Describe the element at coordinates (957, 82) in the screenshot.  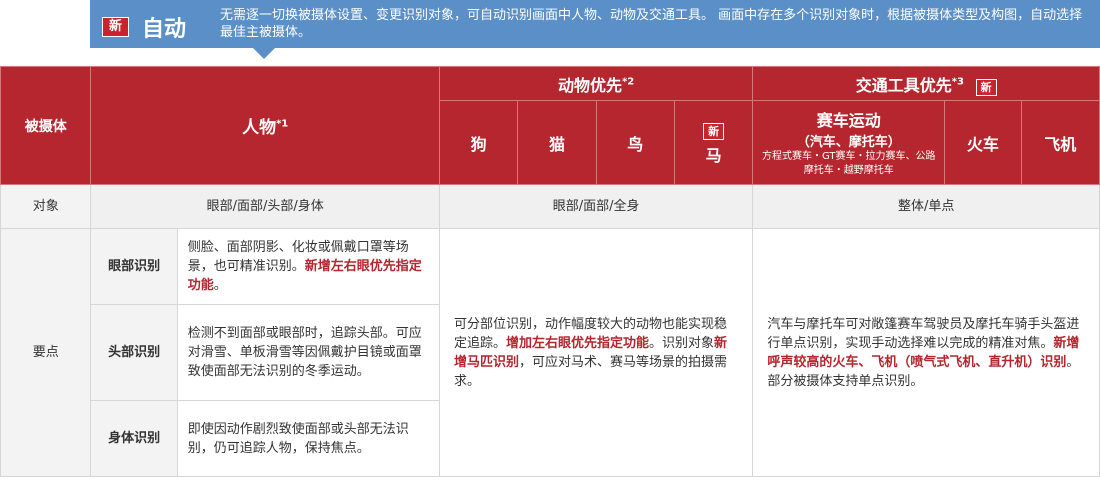
I see `vehicle-footnote: *3` at that location.